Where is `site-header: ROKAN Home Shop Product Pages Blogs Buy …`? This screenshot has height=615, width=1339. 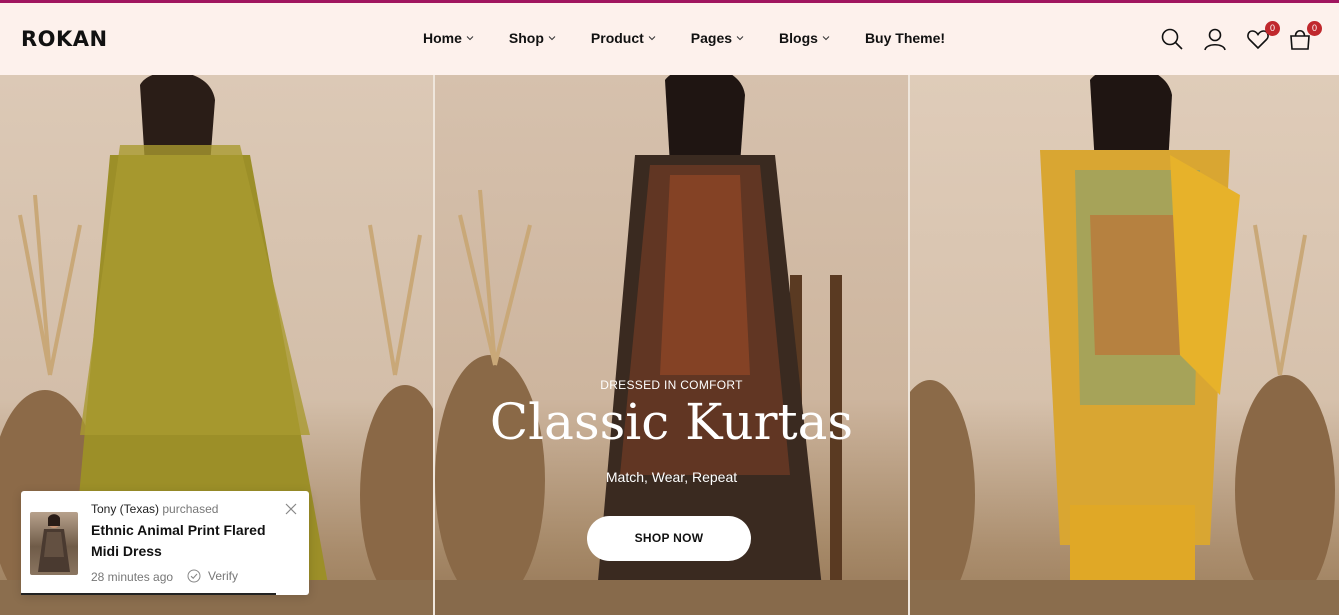
site-header: ROKAN Home Shop Product Pages Blogs Buy … is located at coordinates (669, 39).